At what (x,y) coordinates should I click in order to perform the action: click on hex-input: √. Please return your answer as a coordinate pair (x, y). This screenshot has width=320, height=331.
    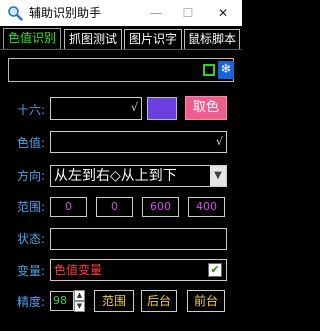
    Looking at the image, I should click on (96, 108).